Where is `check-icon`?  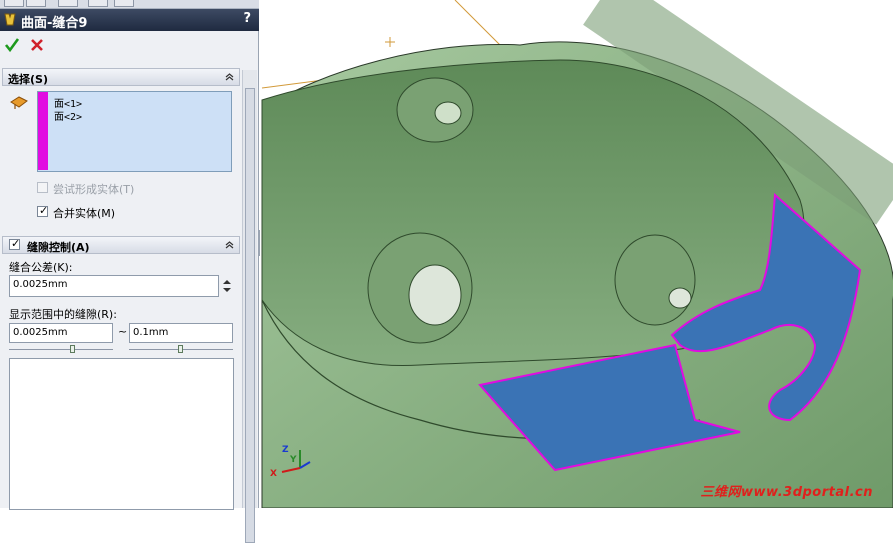 check-icon is located at coordinates (12, 45).